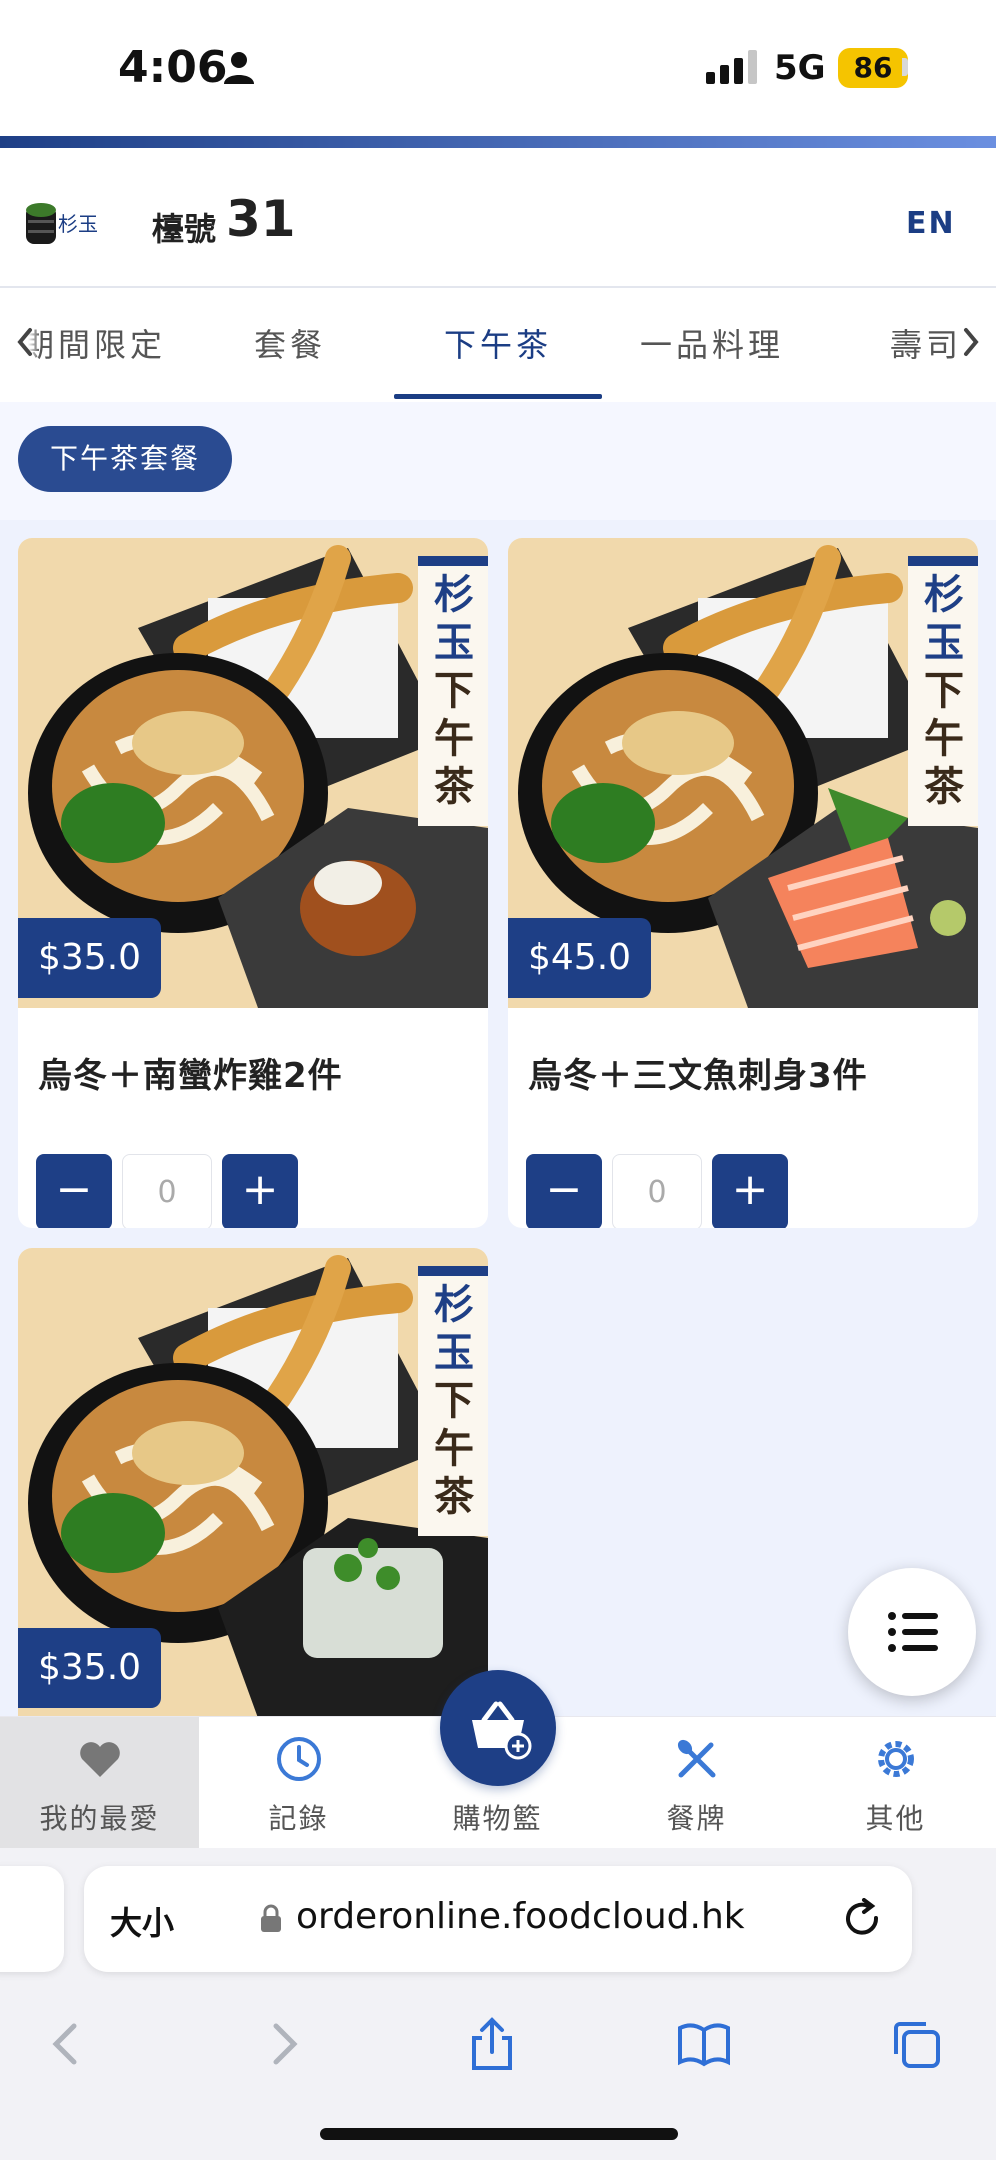 Image resolution: width=996 pixels, height=2160 pixels. What do you see at coordinates (32, 1919) in the screenshot?
I see `previous-tab-preview` at bounding box center [32, 1919].